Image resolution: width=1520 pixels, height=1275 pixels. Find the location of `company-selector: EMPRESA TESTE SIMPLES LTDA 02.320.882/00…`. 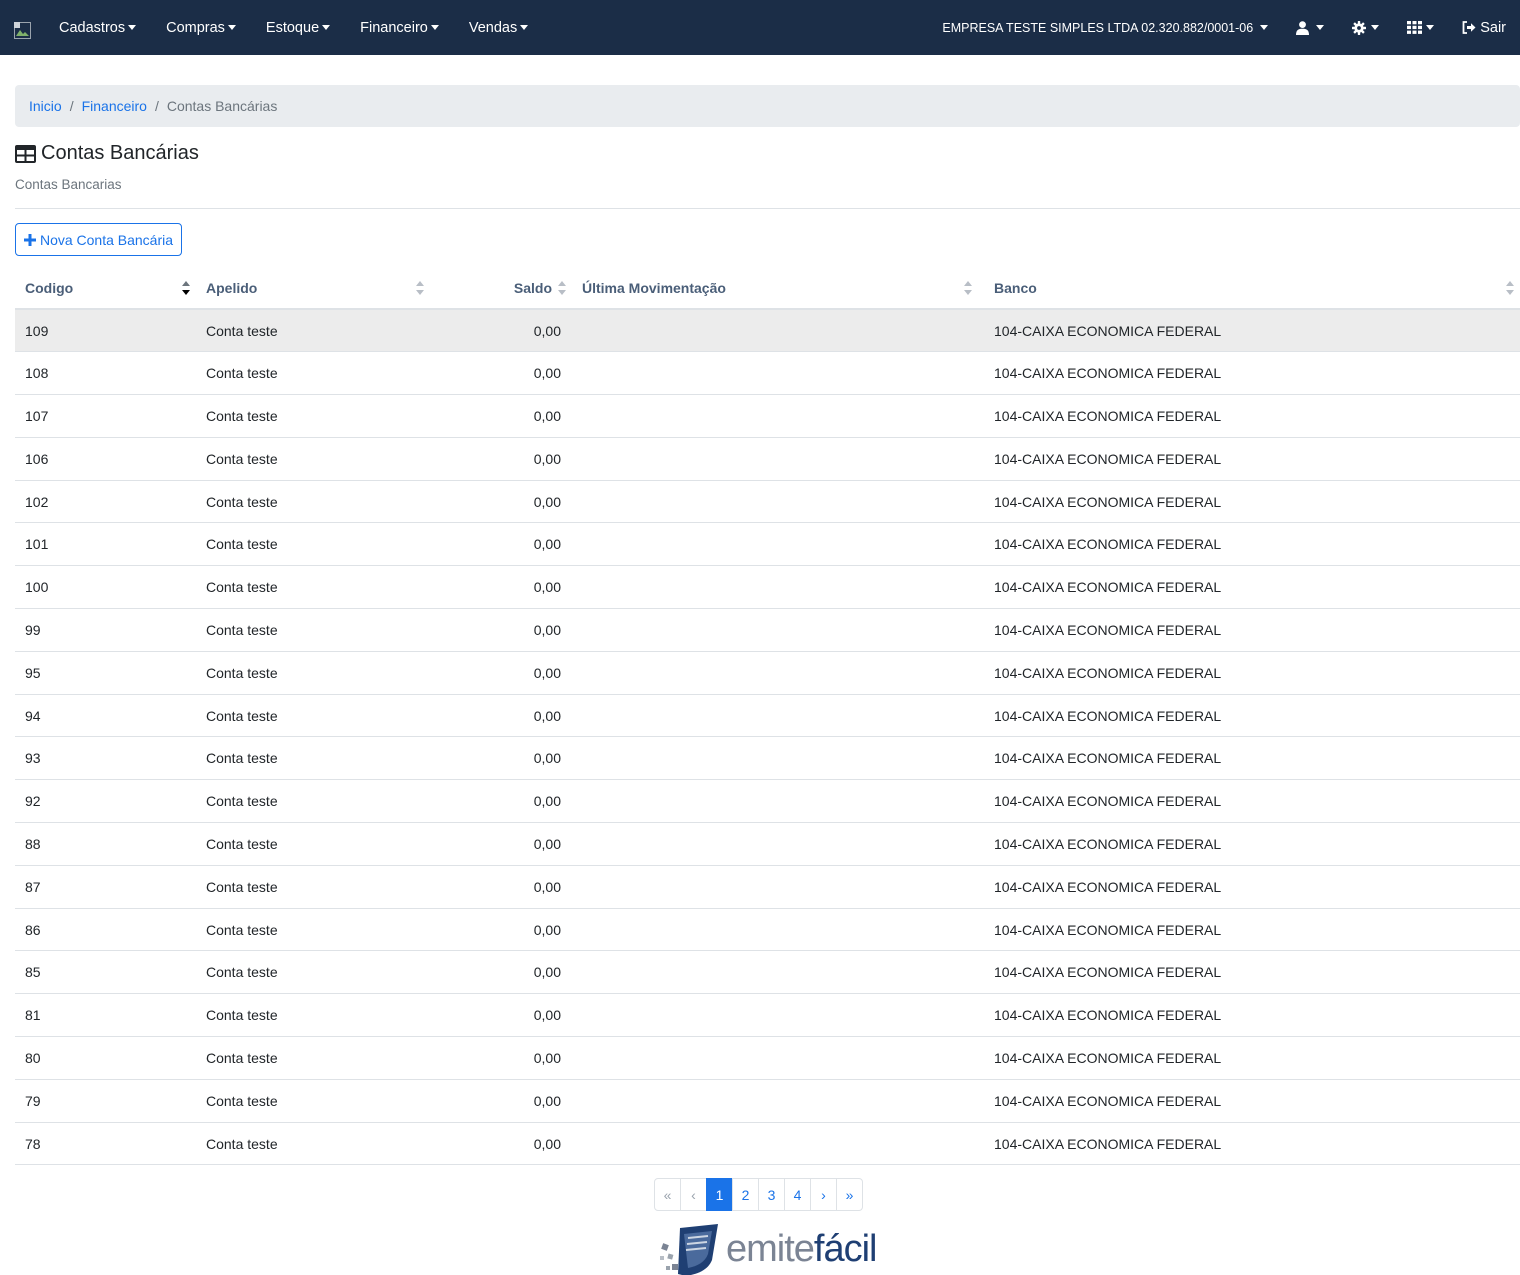

company-selector: EMPRESA TESTE SIMPLES LTDA 02.320.882/00… is located at coordinates (1105, 27).